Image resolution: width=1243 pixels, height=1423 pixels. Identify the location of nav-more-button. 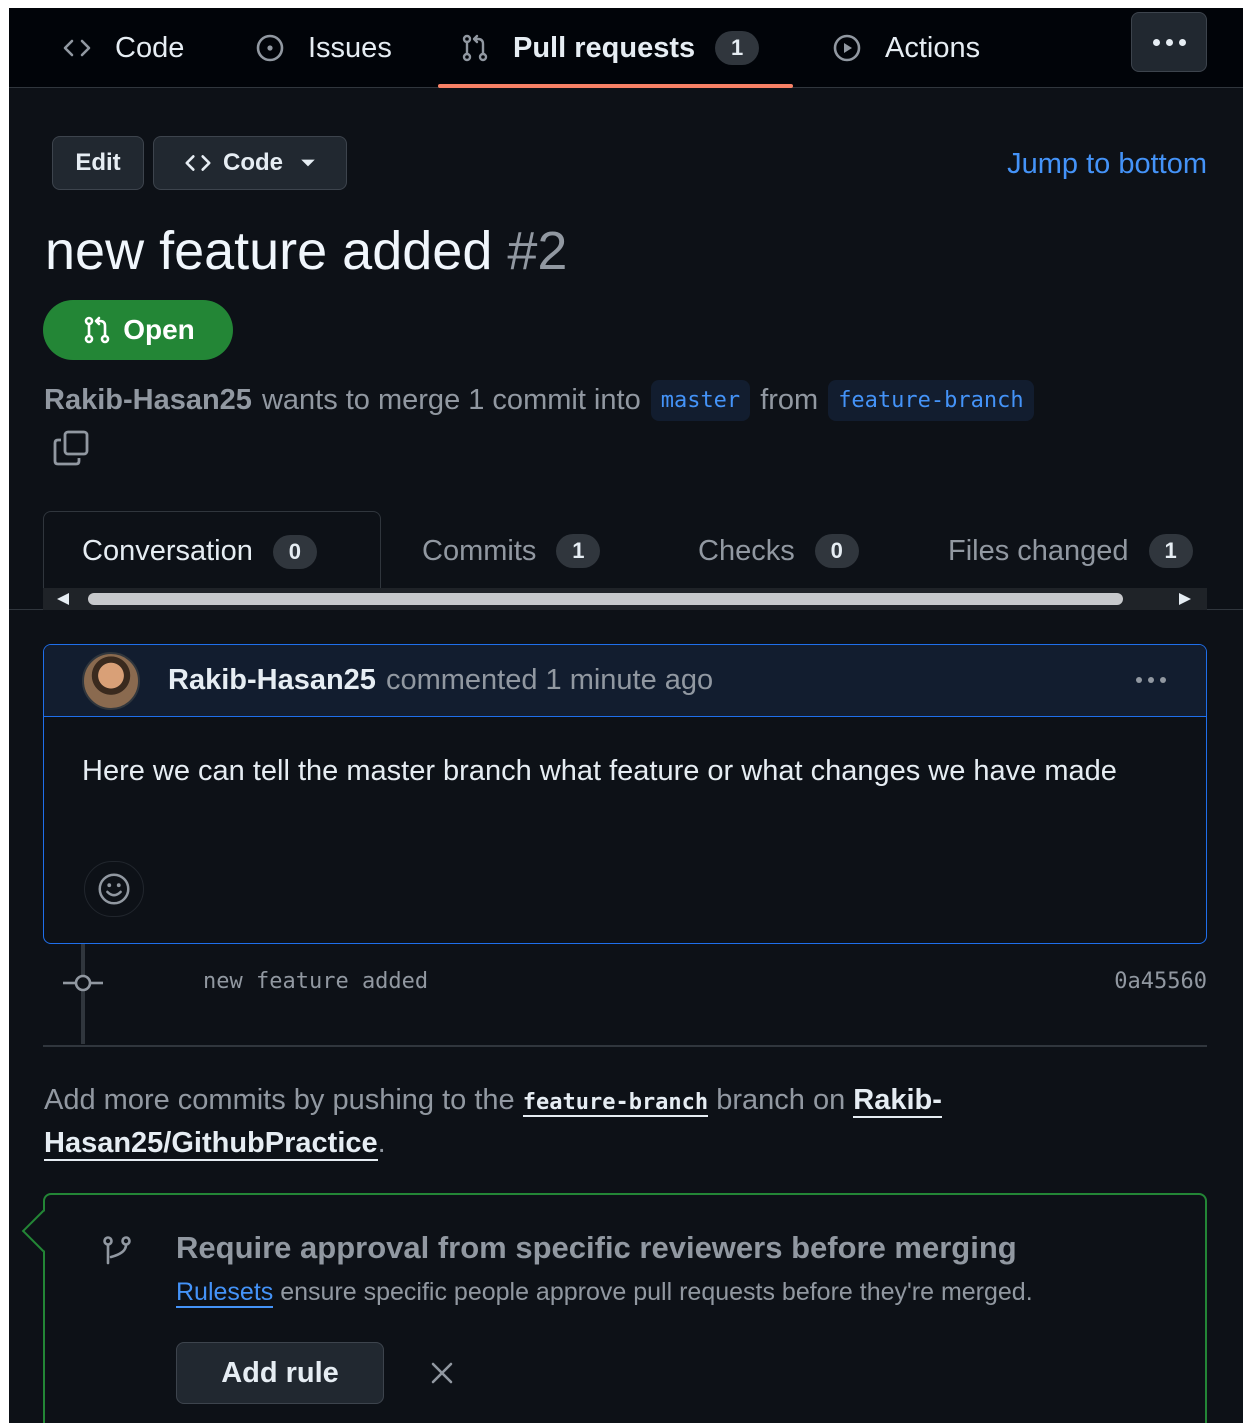
(1169, 42).